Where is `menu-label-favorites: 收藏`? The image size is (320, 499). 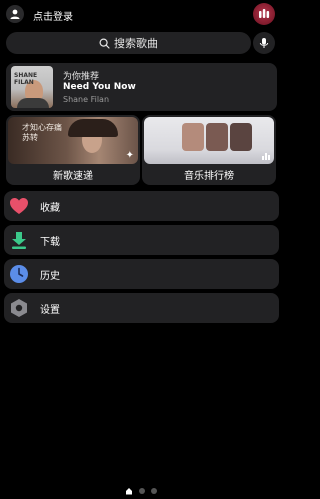 menu-label-favorites: 收藏 is located at coordinates (50, 208).